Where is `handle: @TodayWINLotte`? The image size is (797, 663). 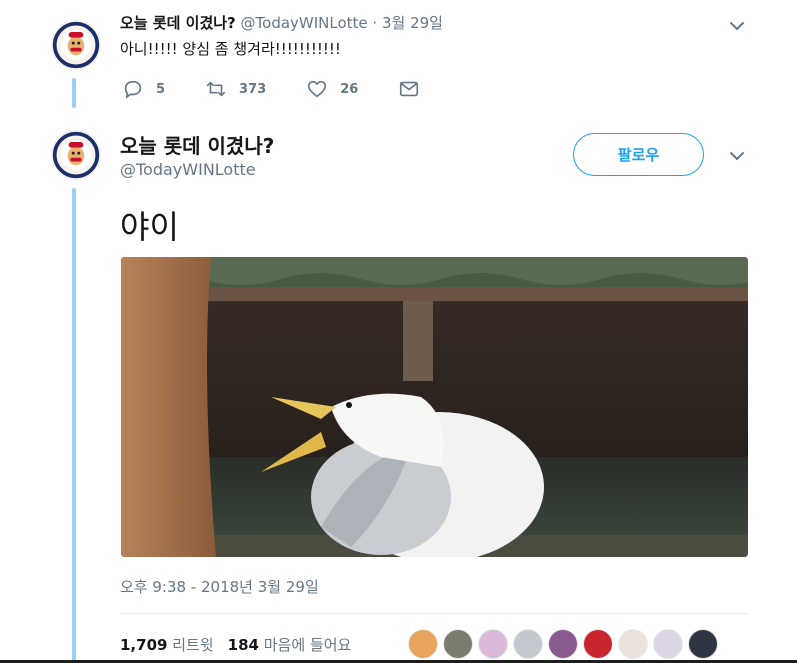 handle: @TodayWINLotte is located at coordinates (188, 169).